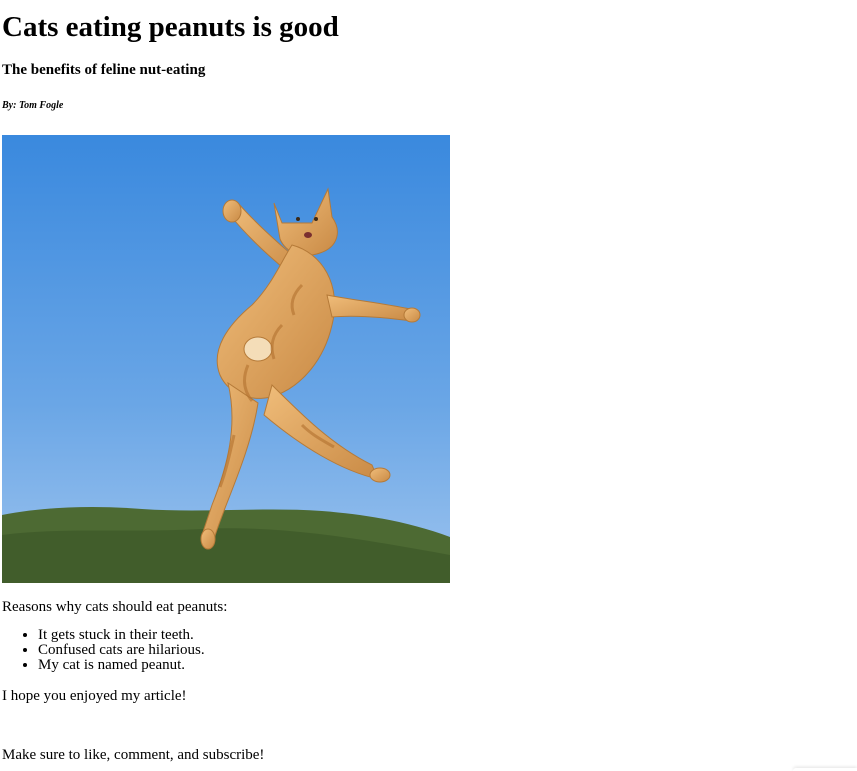 The width and height of the screenshot is (857, 771). Describe the element at coordinates (33, 105) in the screenshot. I see `article-byline: By: Tom Fogle` at that location.